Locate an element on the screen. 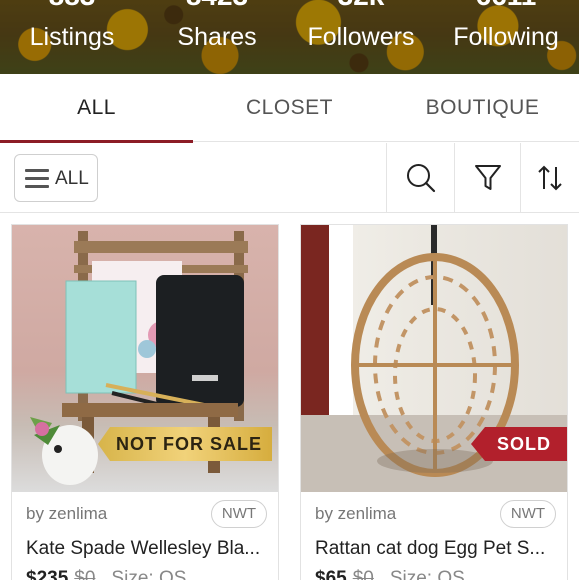 The height and width of the screenshot is (580, 579). price-row: $235 $0 Size: OS is located at coordinates (106, 574).